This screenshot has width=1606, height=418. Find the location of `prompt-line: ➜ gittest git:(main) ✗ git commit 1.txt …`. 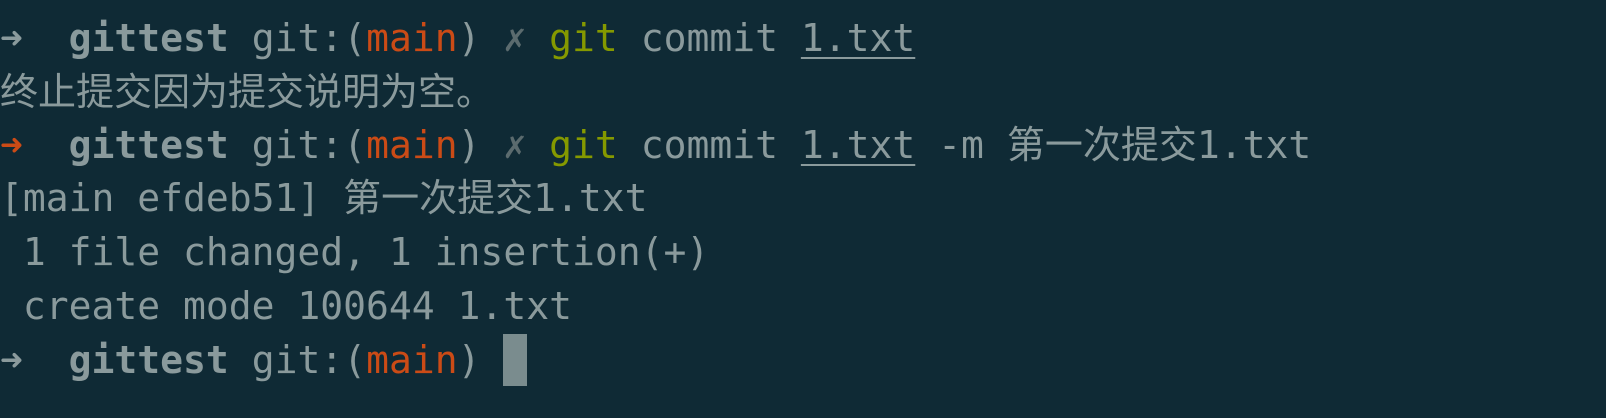

prompt-line: ➜ gittest git:(main) ✗ git commit 1.txt … is located at coordinates (655, 145).